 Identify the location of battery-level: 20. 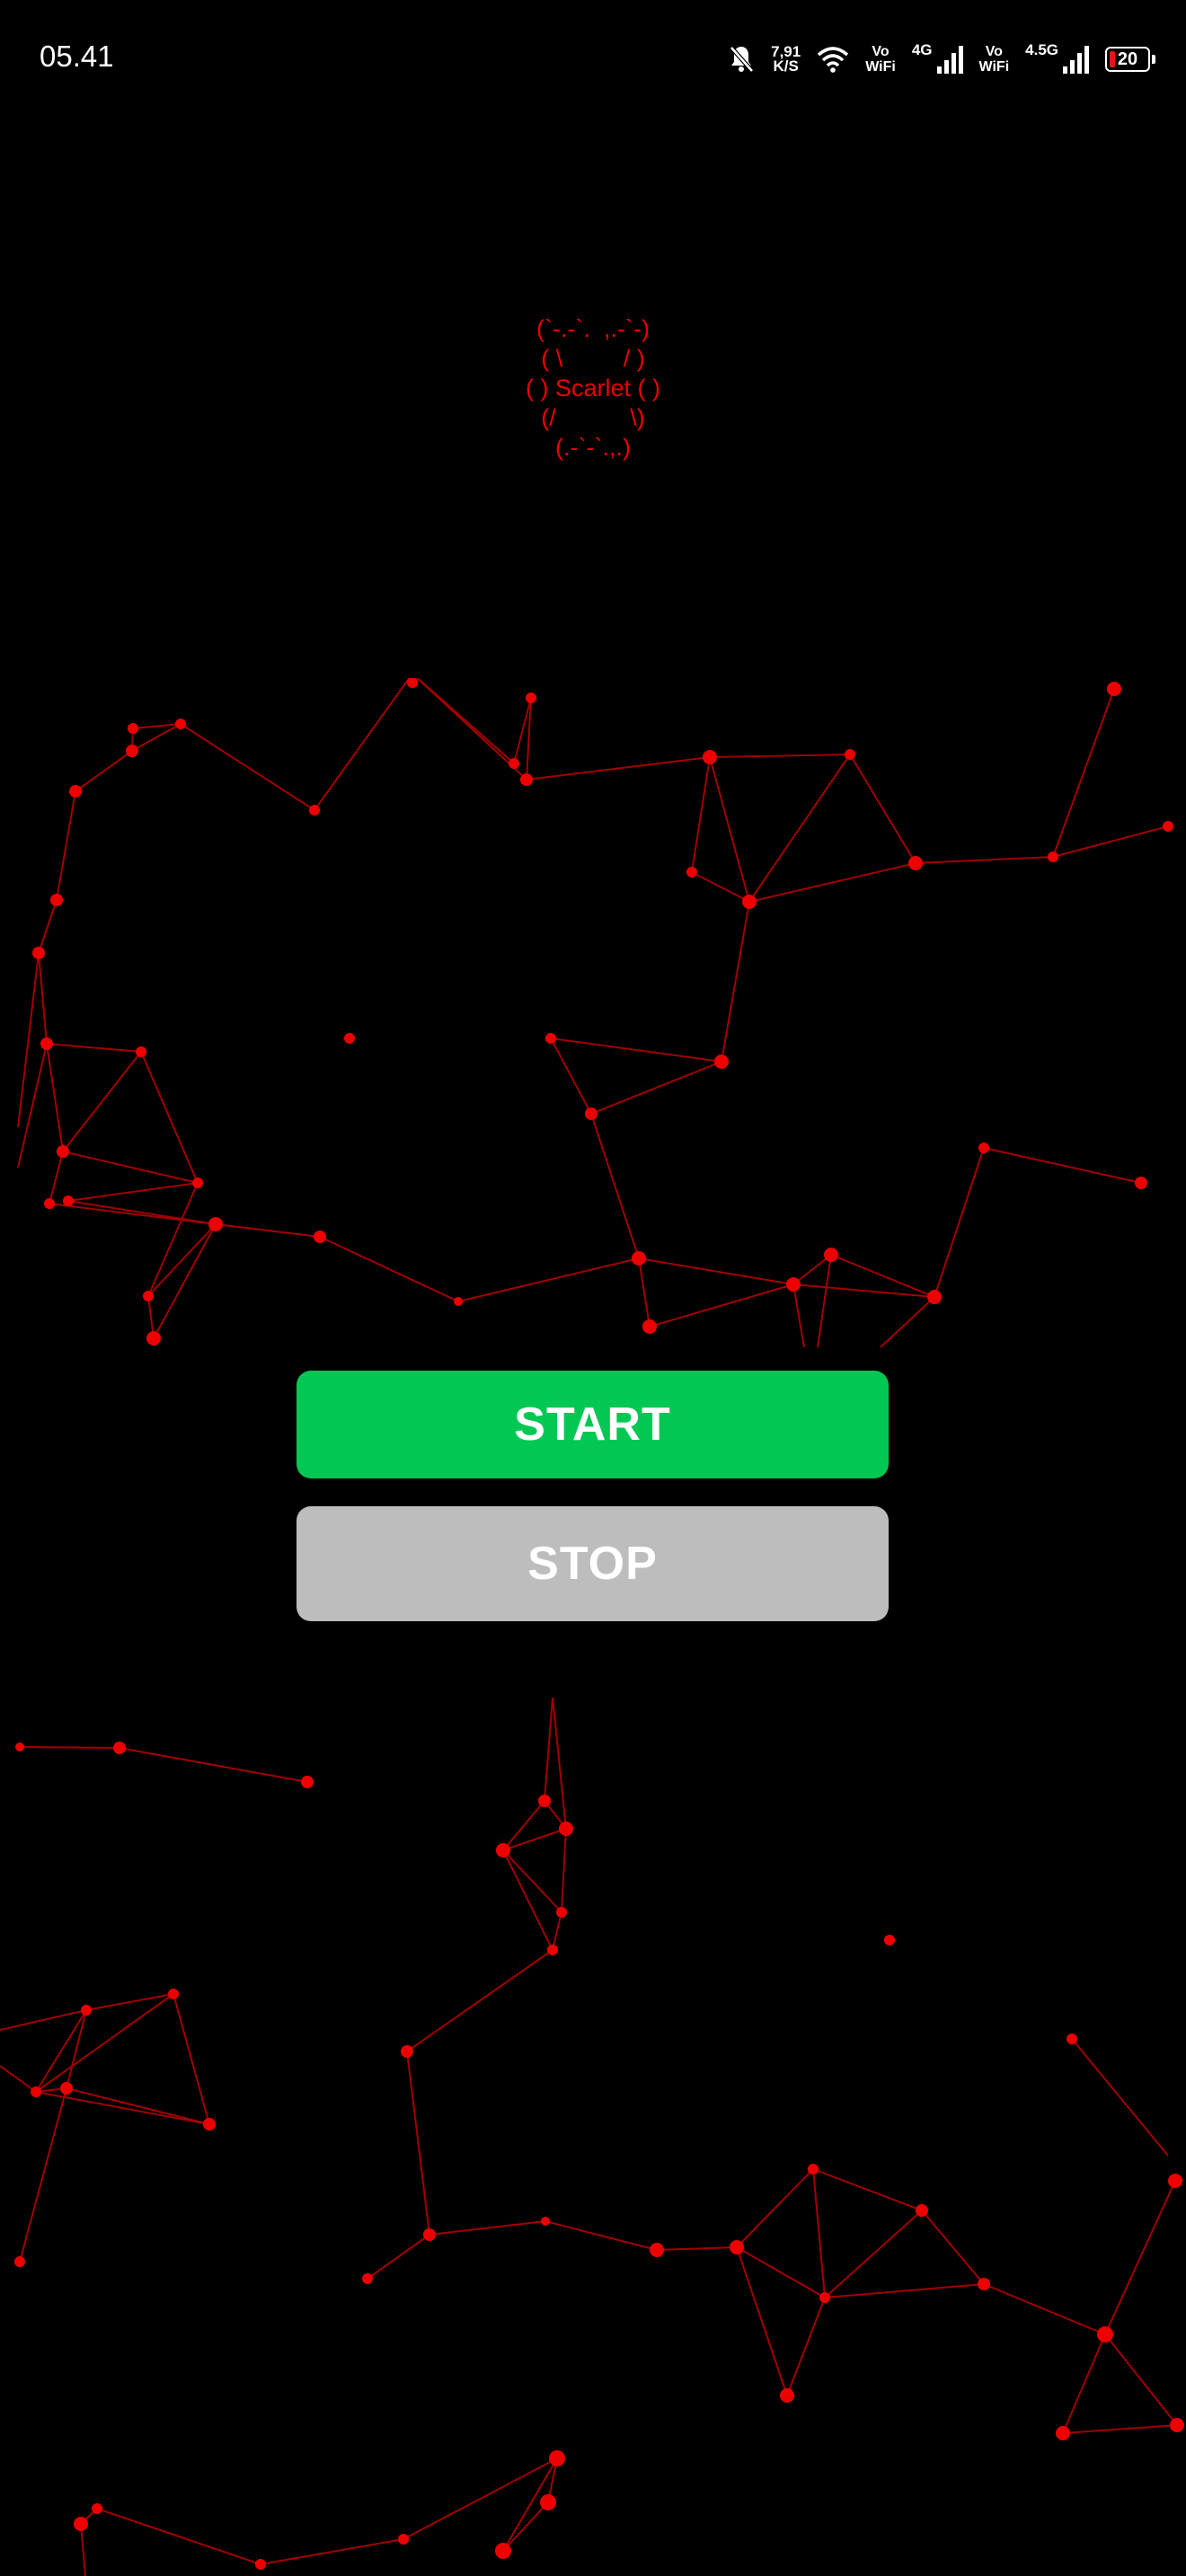
(1127, 59).